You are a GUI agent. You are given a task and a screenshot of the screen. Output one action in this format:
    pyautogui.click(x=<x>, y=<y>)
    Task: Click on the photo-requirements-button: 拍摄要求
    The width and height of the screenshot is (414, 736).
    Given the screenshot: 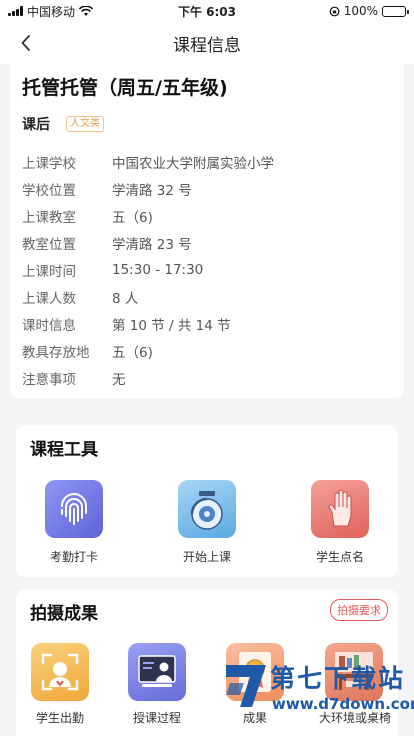 What is the action you would take?
    pyautogui.click(x=359, y=610)
    